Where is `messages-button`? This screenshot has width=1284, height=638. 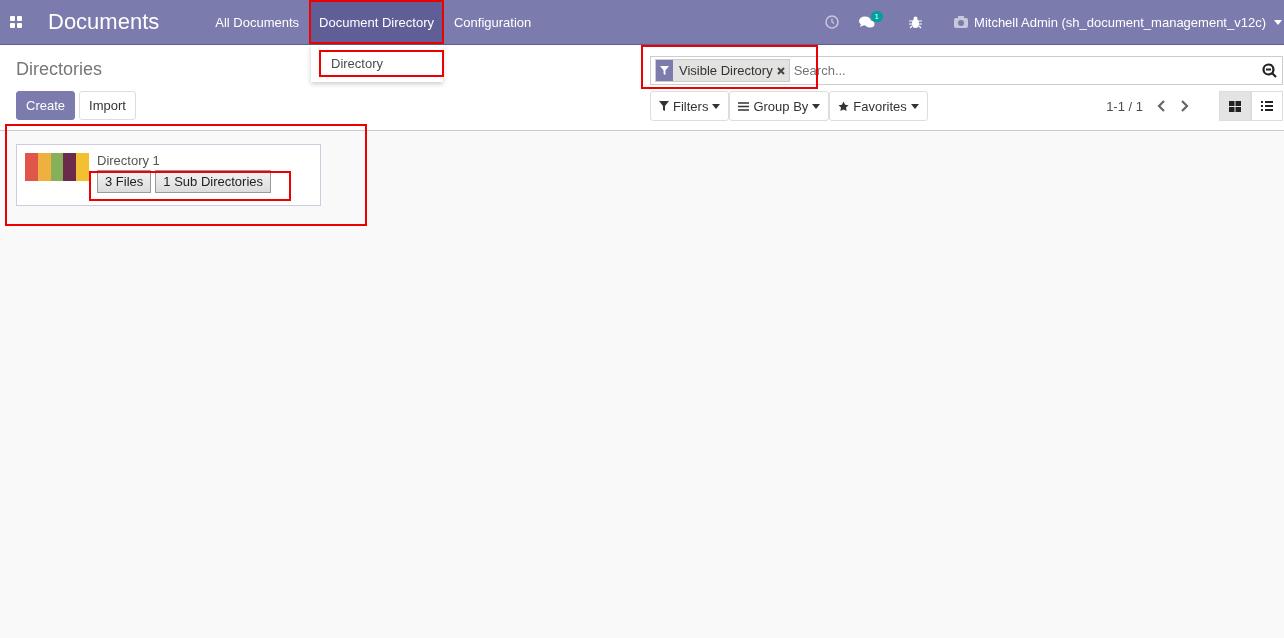
messages-button is located at coordinates (866, 22).